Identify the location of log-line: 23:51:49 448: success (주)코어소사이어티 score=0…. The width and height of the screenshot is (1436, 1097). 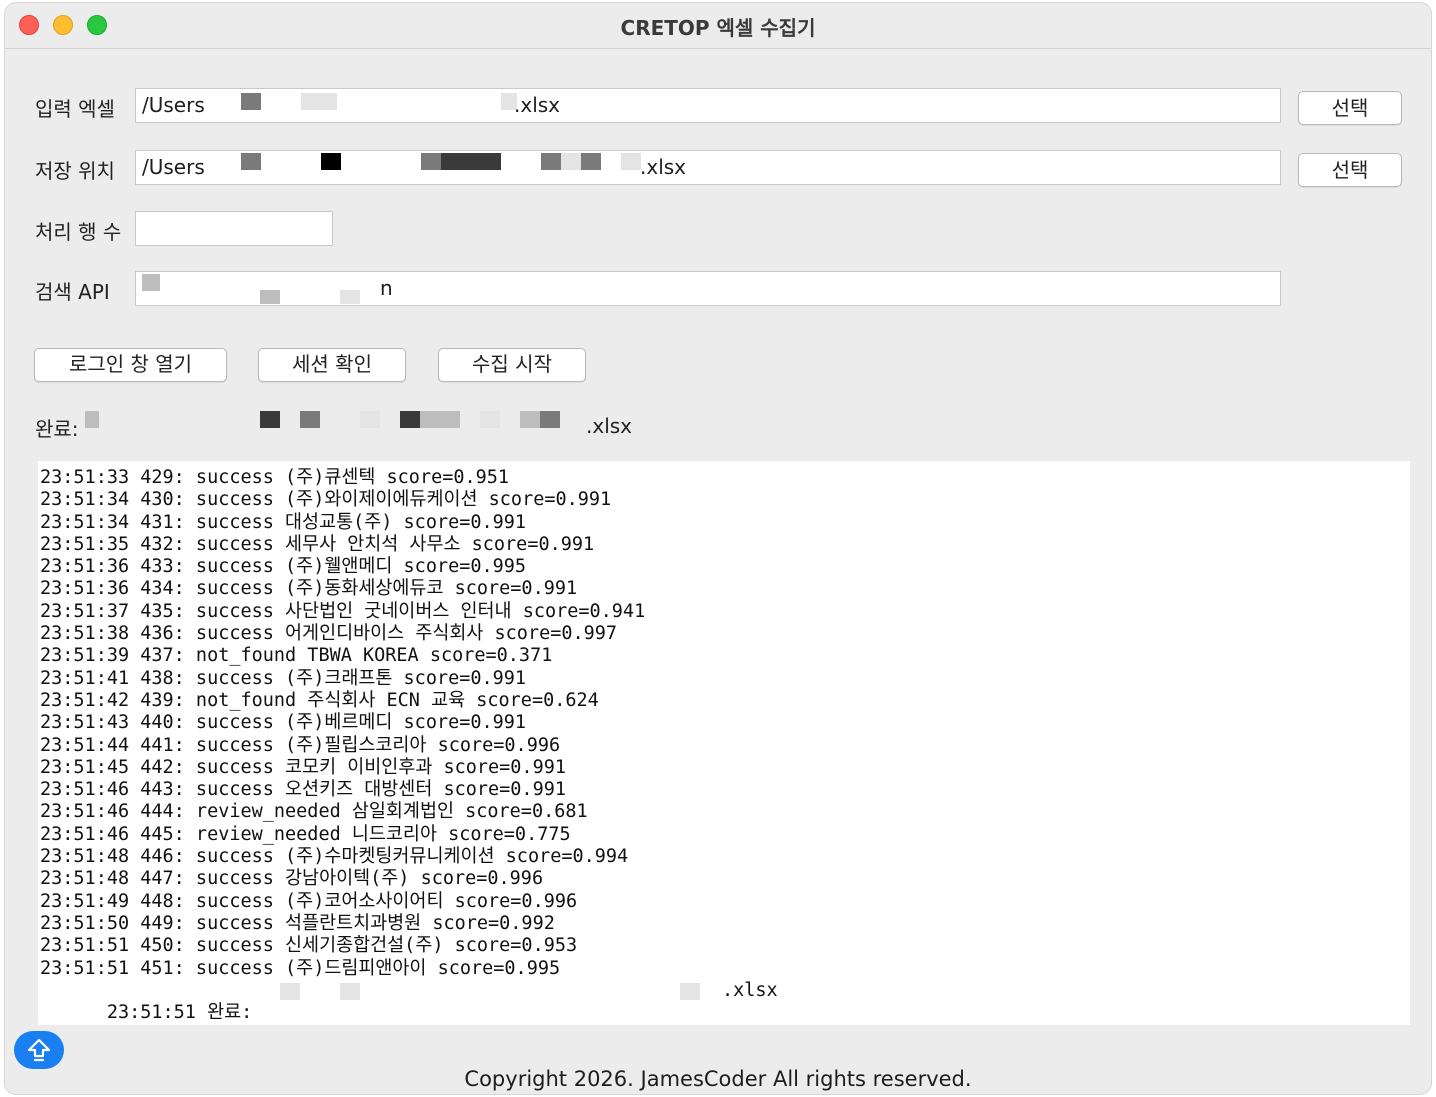
(309, 901).